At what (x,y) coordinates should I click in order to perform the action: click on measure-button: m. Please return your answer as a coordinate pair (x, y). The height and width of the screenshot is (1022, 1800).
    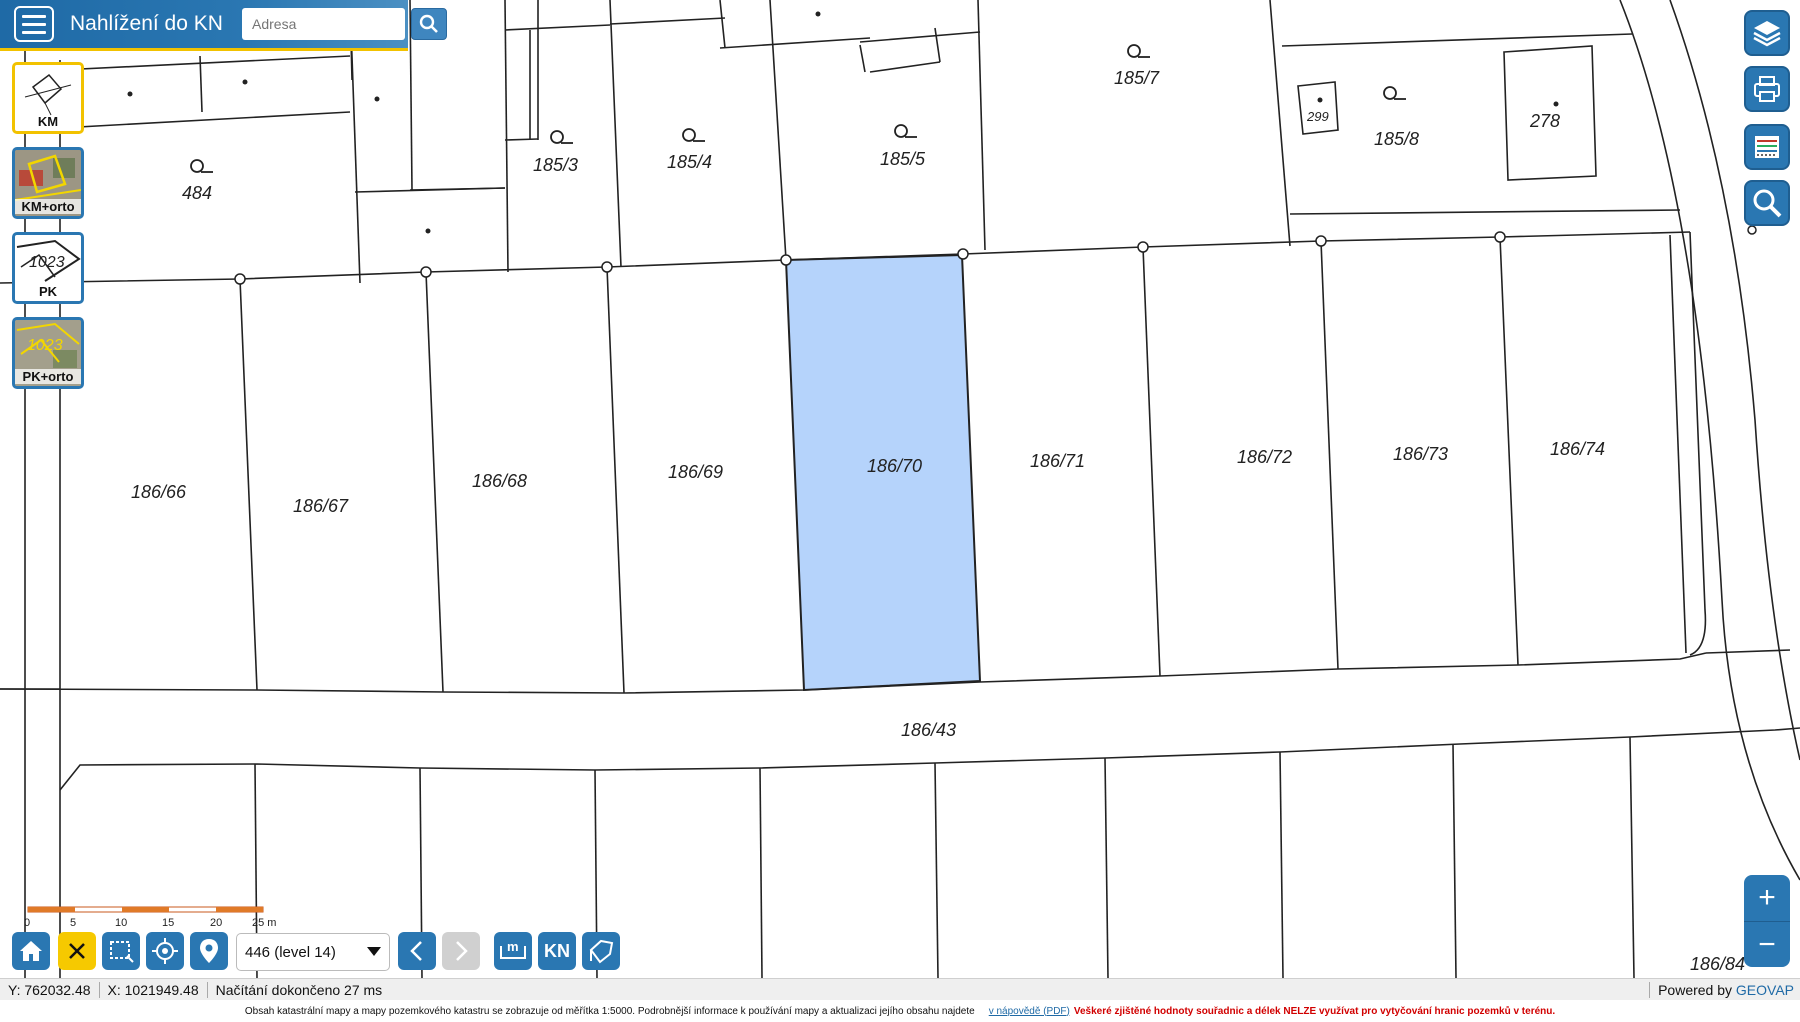
    Looking at the image, I should click on (513, 951).